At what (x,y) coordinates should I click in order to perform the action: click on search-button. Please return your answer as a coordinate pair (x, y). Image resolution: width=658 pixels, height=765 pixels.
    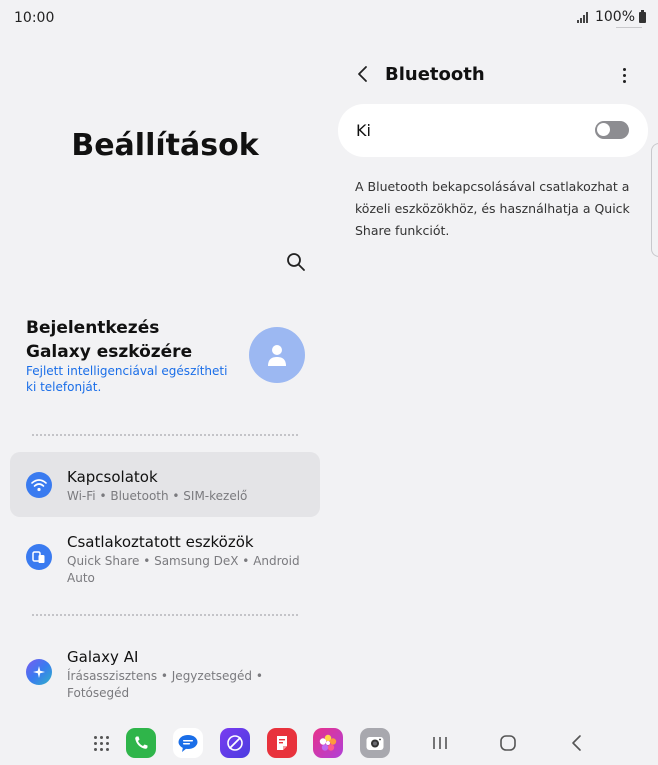
    Looking at the image, I should click on (296, 262).